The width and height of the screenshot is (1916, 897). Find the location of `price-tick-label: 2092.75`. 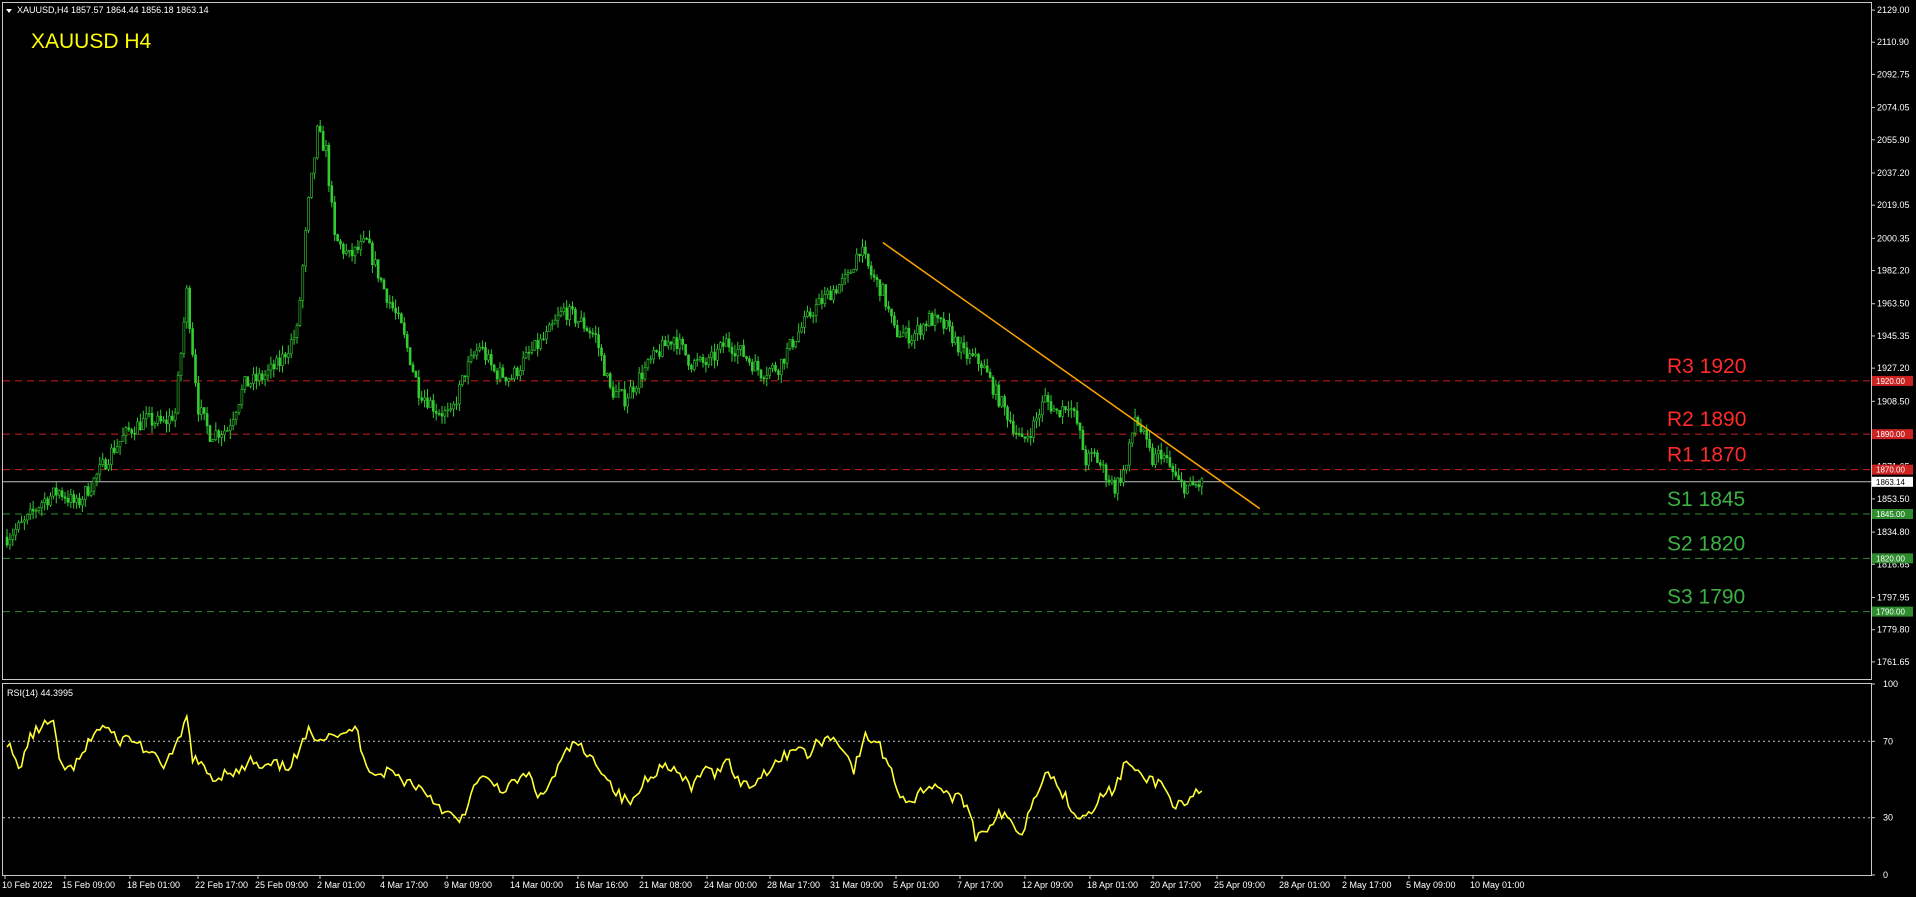

price-tick-label: 2092.75 is located at coordinates (1893, 74).